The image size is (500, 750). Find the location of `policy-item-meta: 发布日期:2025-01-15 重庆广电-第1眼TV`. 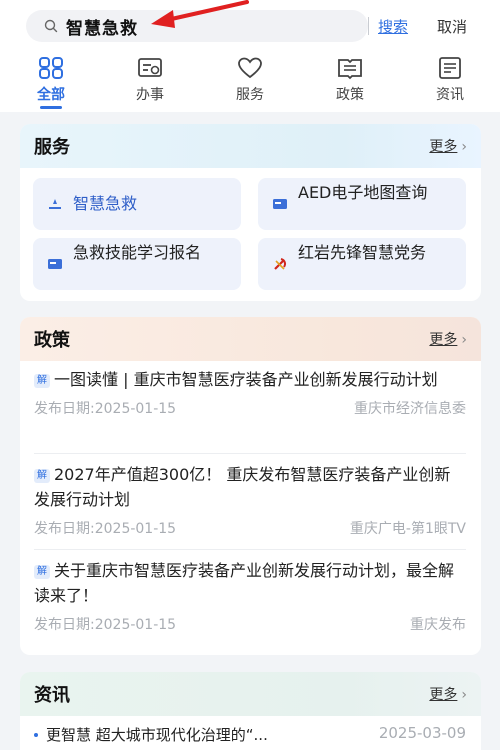

policy-item-meta: 发布日期:2025-01-15 重庆广电-第1眼TV is located at coordinates (250, 528).